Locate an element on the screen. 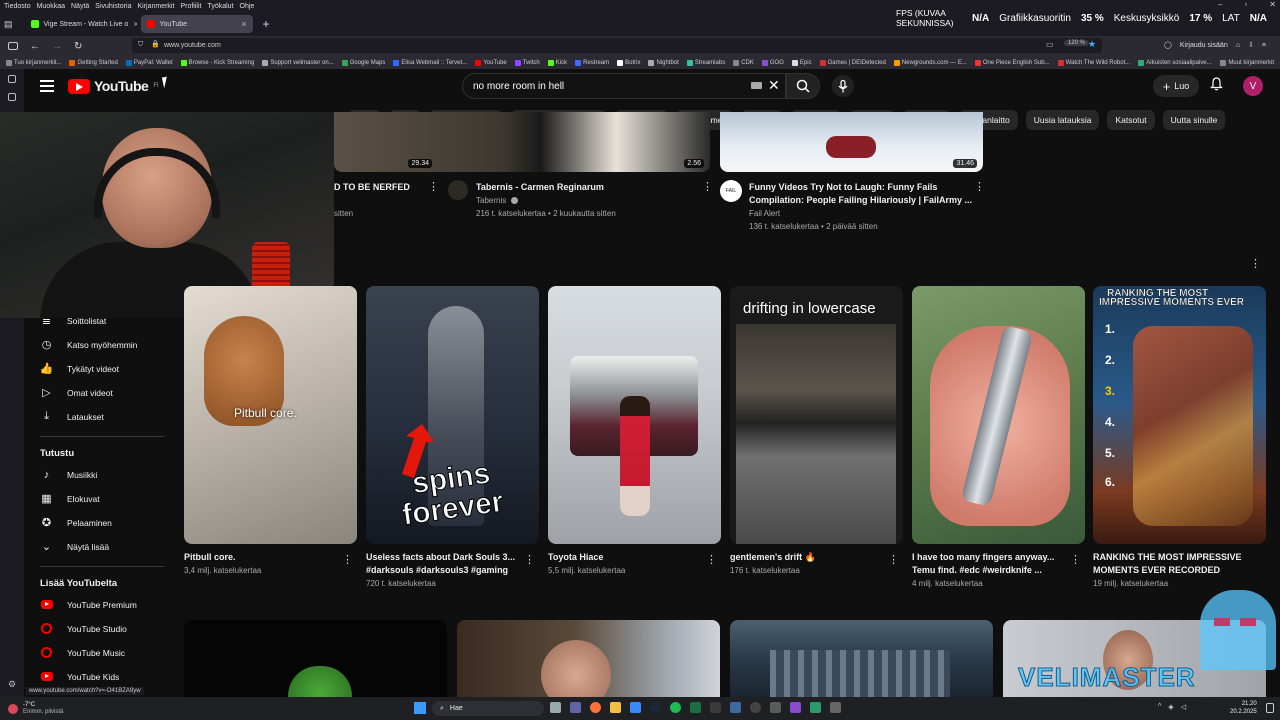  sidebar-item-music: ♪ Musiikki is located at coordinates (68, 474).